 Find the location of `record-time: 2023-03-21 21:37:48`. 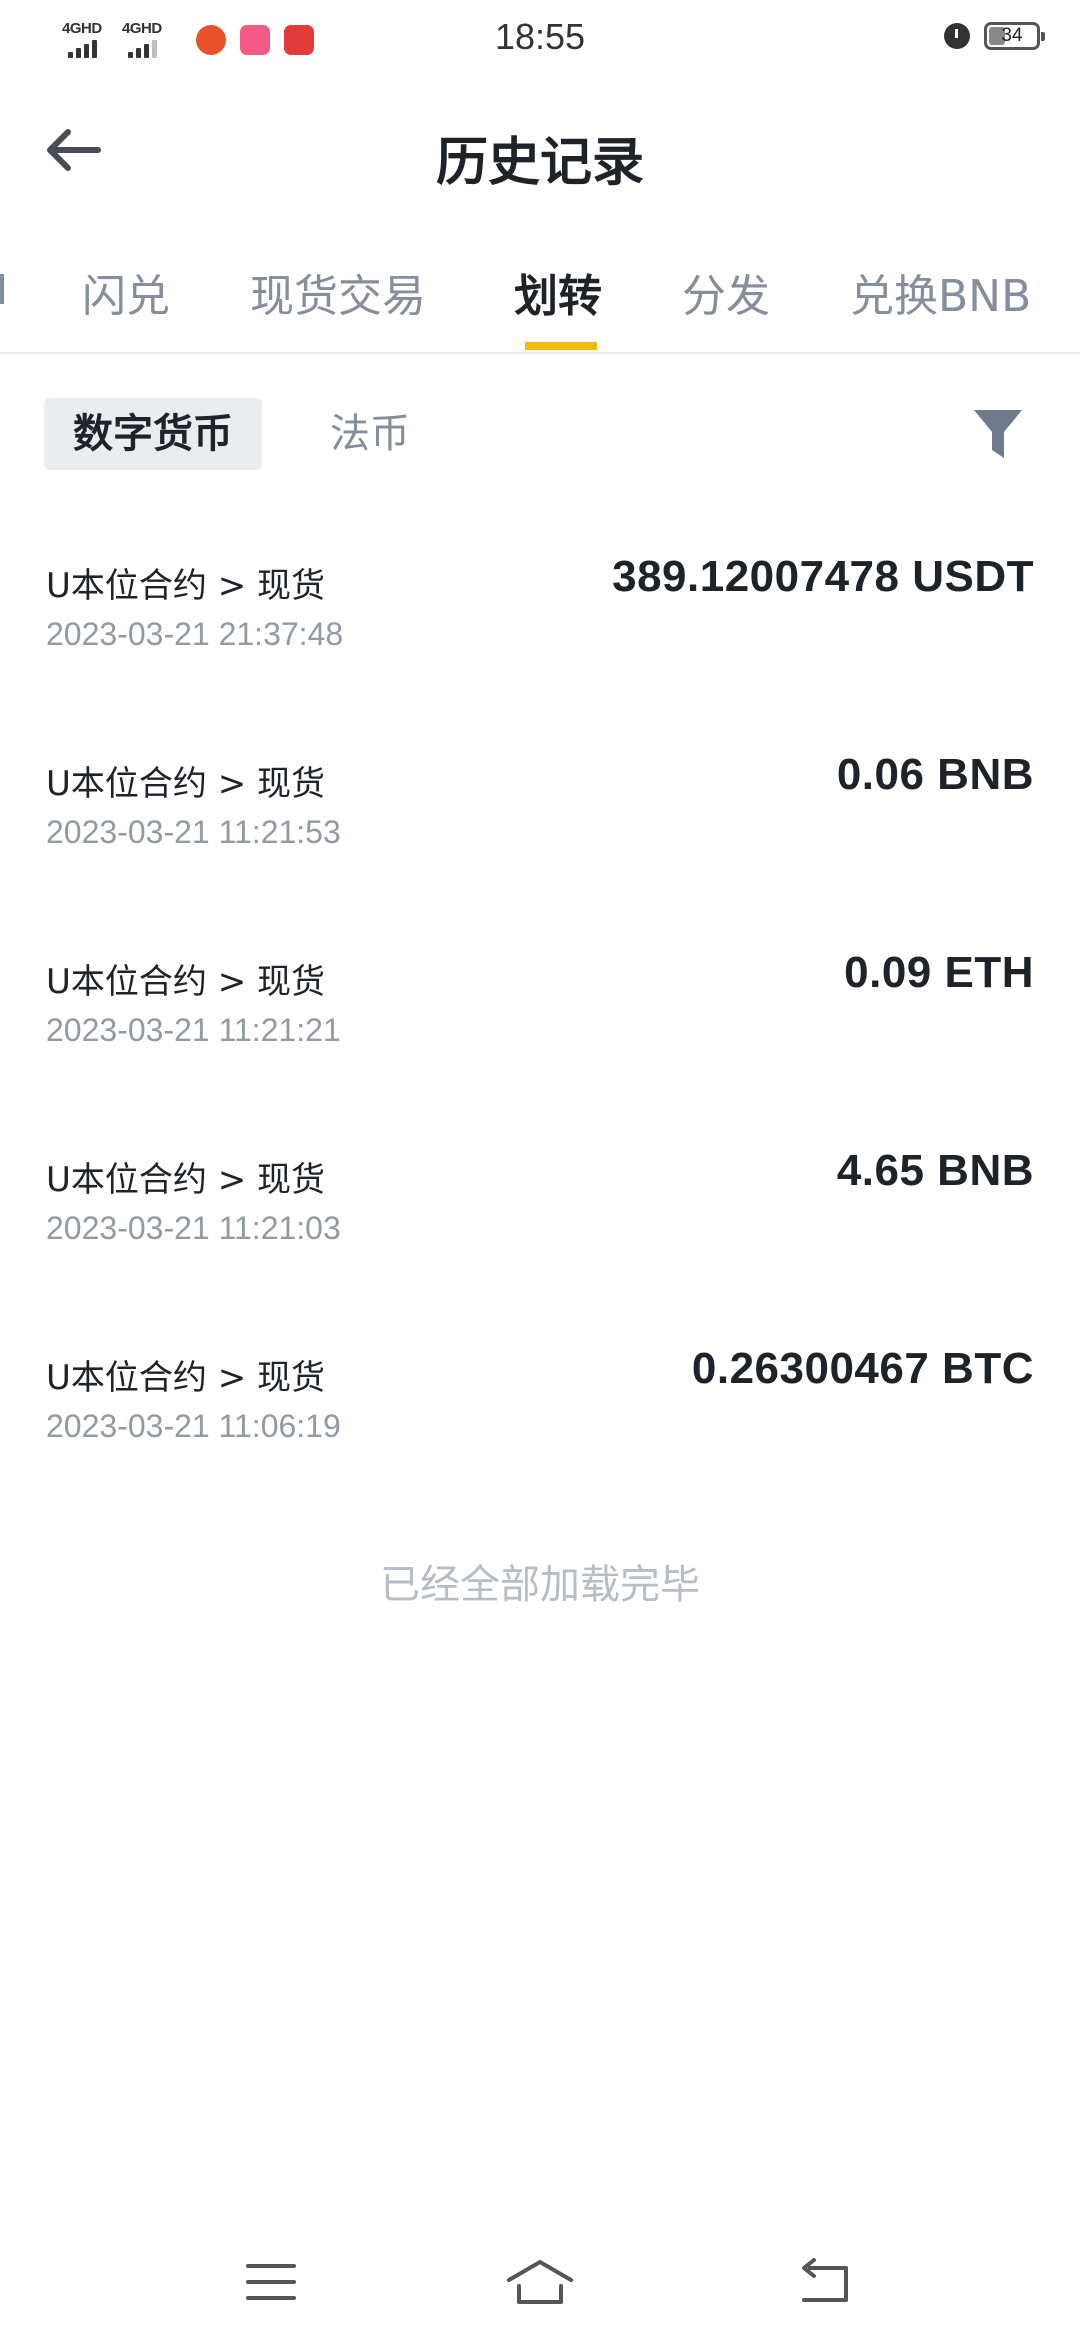

record-time: 2023-03-21 21:37:48 is located at coordinates (195, 634).